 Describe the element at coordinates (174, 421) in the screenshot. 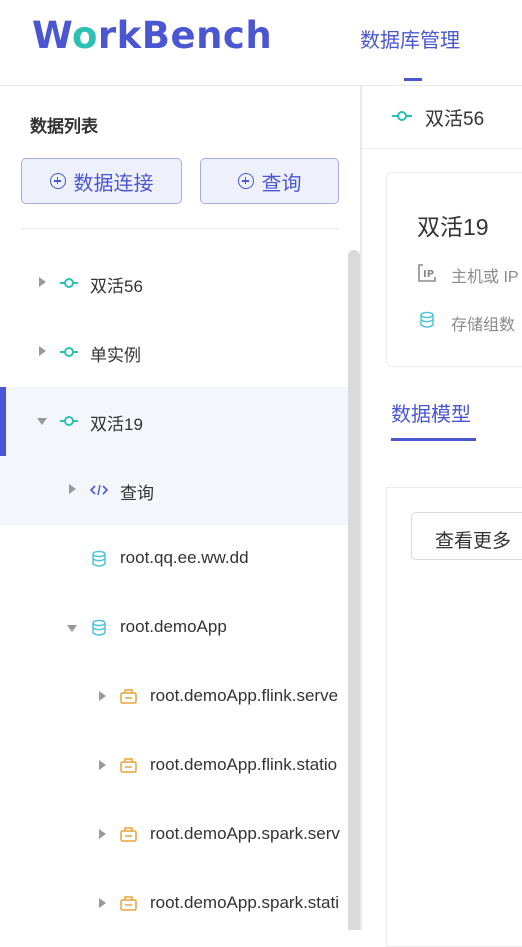

I see `tree-item-shuanghuo19: 双活19` at that location.